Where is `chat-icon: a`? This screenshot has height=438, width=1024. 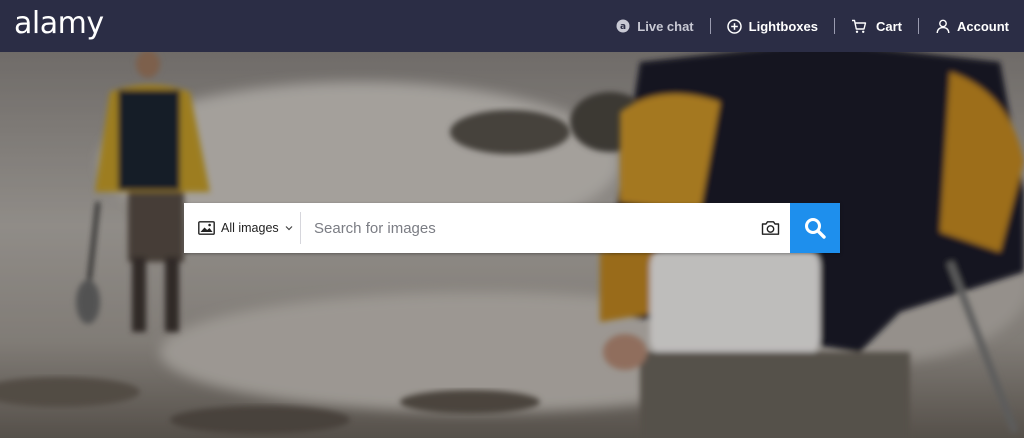 chat-icon: a is located at coordinates (623, 26).